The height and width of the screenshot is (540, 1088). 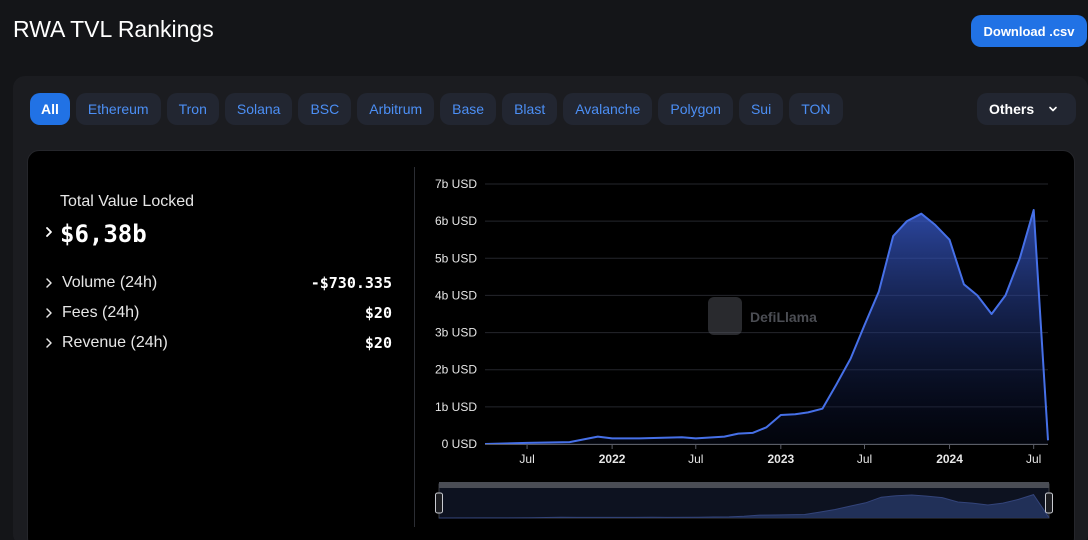 I want to click on others-dropdown: Others, so click(x=1026, y=109).